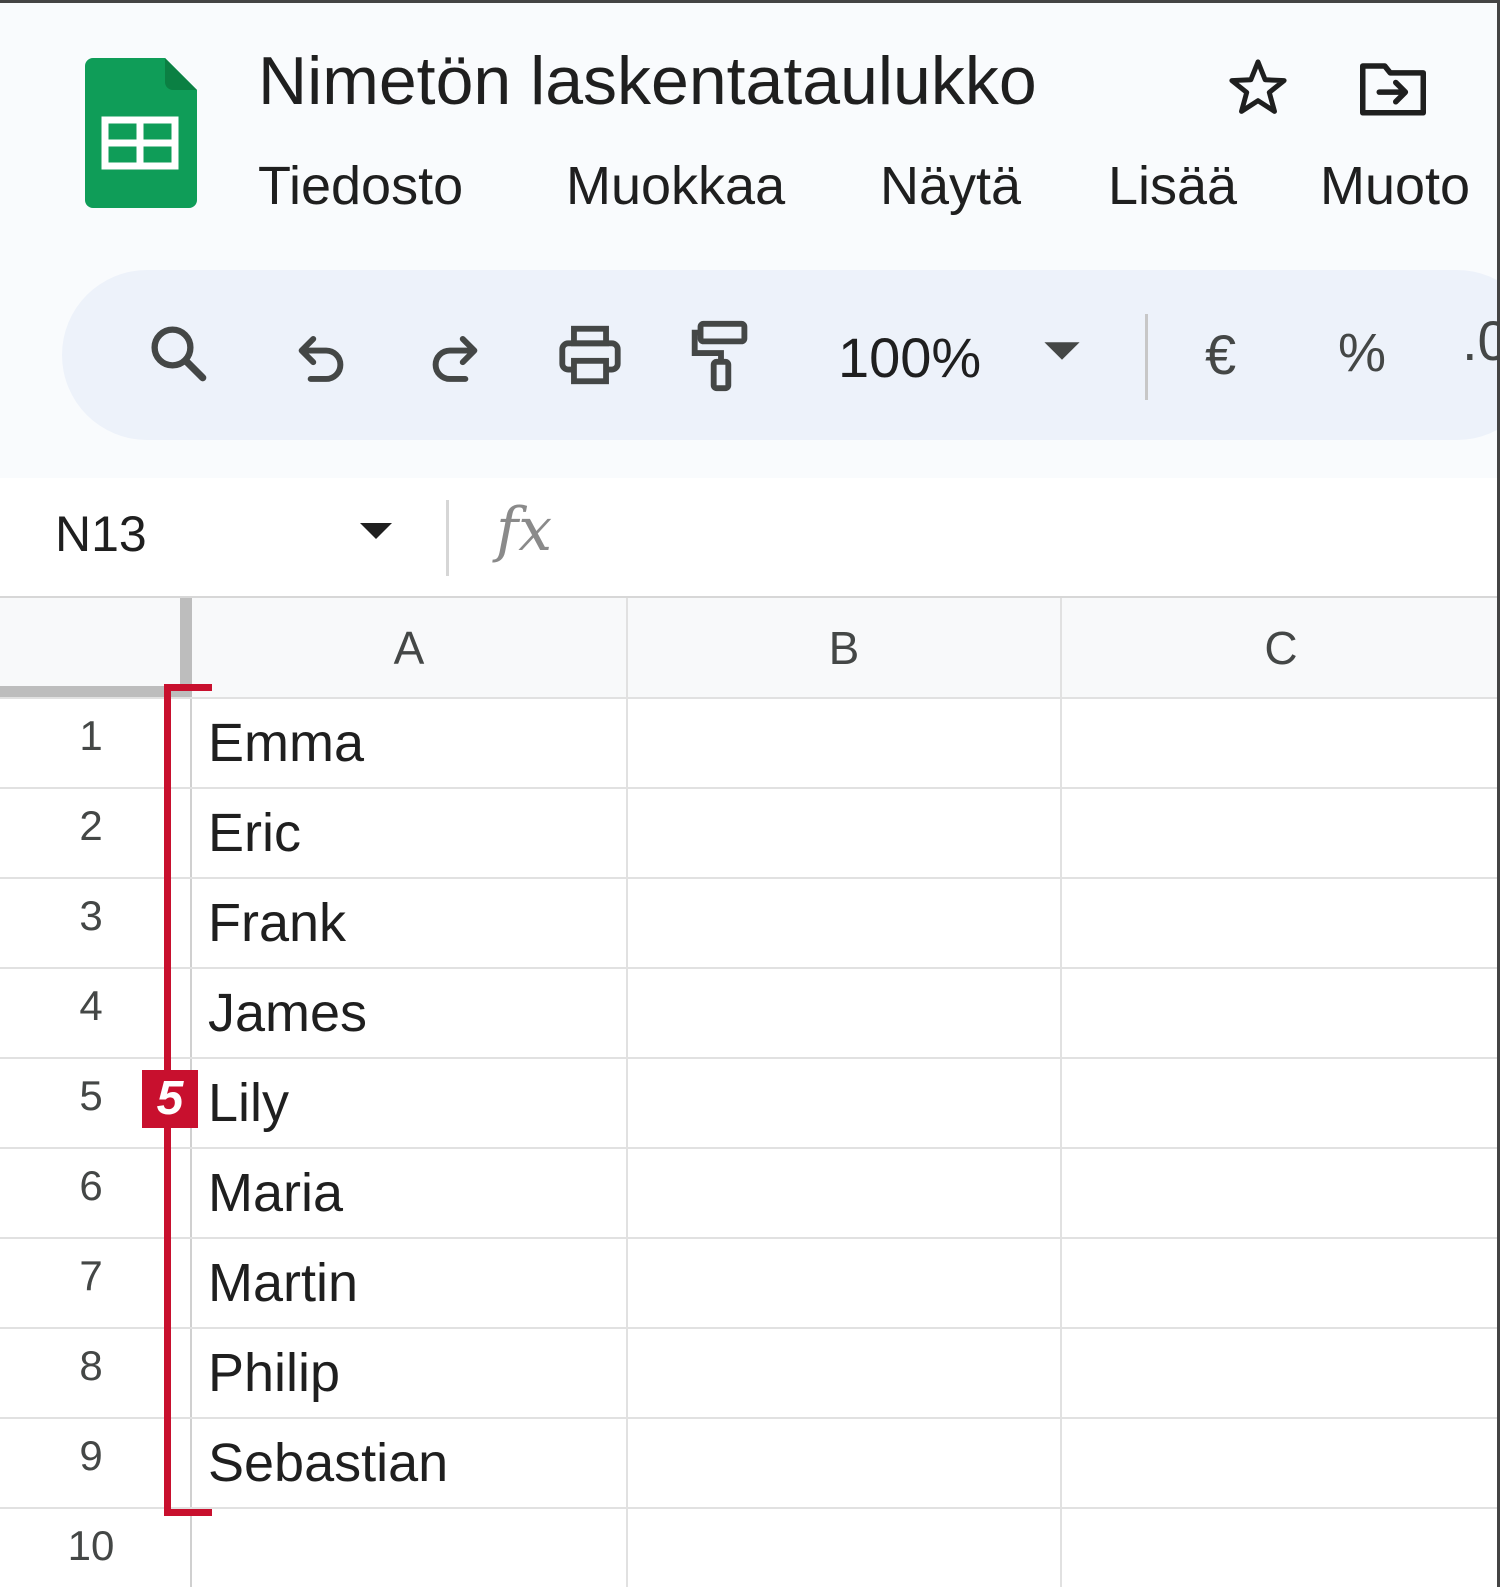 The width and height of the screenshot is (1500, 1587). Describe the element at coordinates (188, 687) in the screenshot. I see `annotation-bracket-top` at that location.